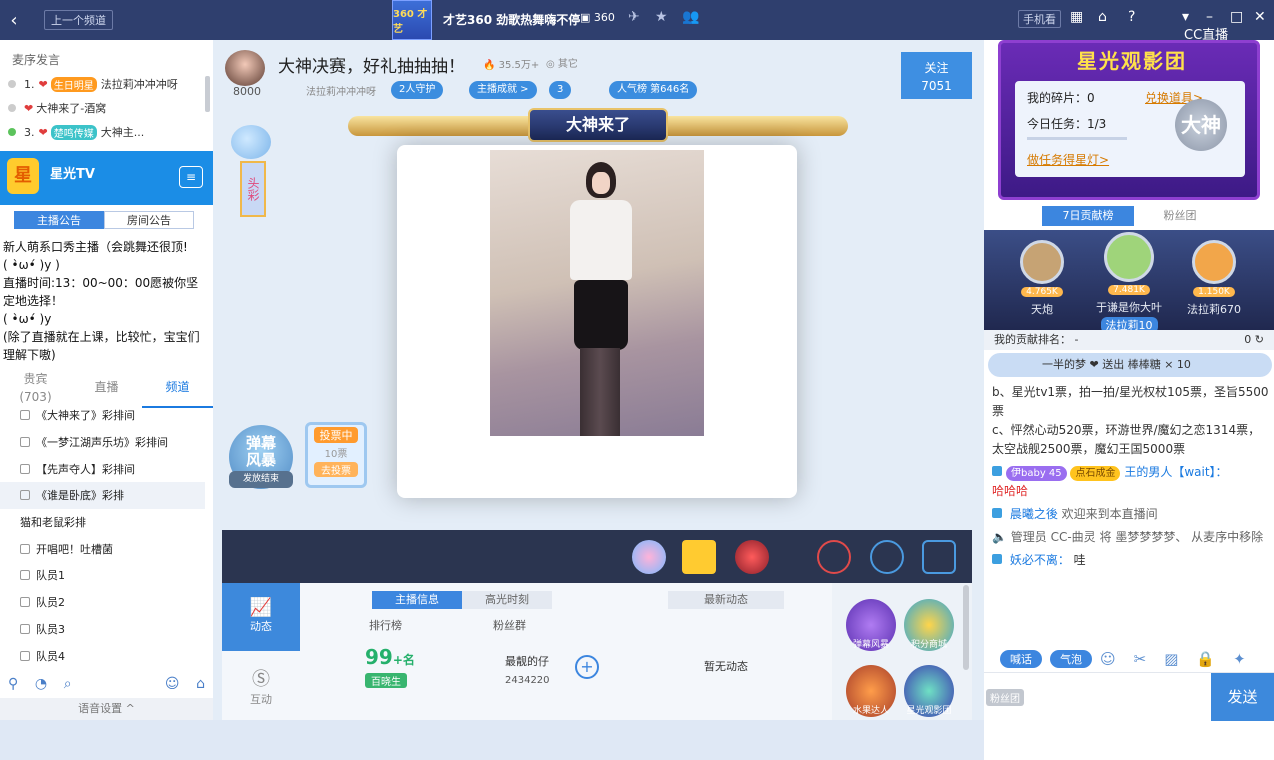 The image size is (1274, 760). I want to click on channel-item: 《大神来了》彩排间, so click(102, 415).